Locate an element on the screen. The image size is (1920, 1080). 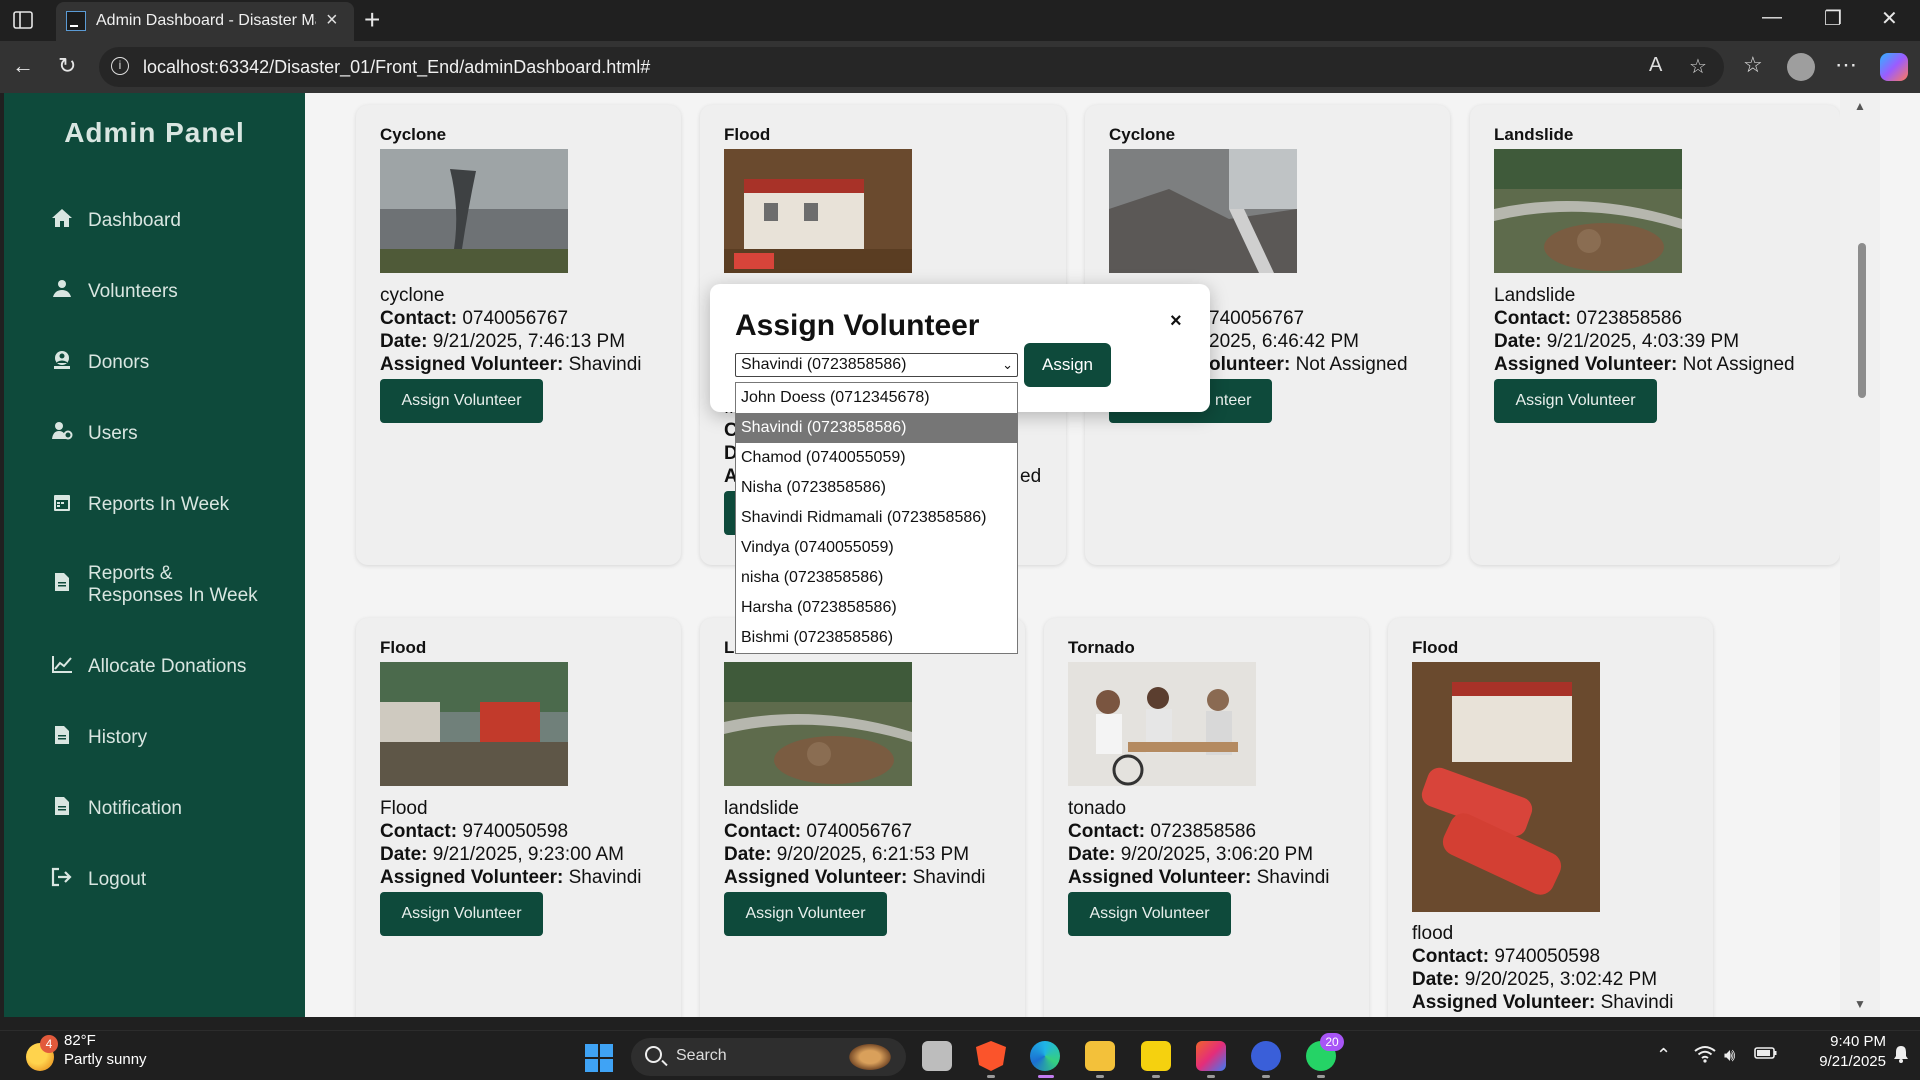
tab-actions-icon is located at coordinates (24, 21).